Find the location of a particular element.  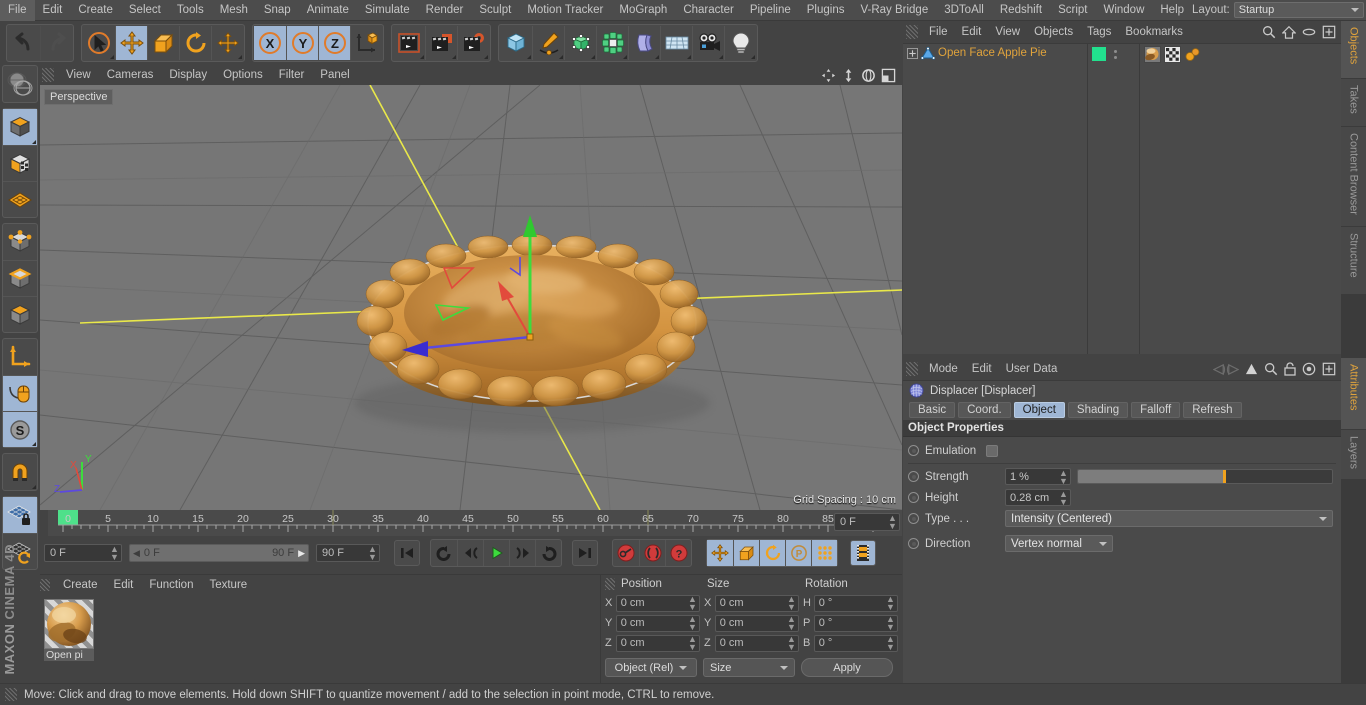

vtab-attributes: Attributes is located at coordinates (1353, 394).